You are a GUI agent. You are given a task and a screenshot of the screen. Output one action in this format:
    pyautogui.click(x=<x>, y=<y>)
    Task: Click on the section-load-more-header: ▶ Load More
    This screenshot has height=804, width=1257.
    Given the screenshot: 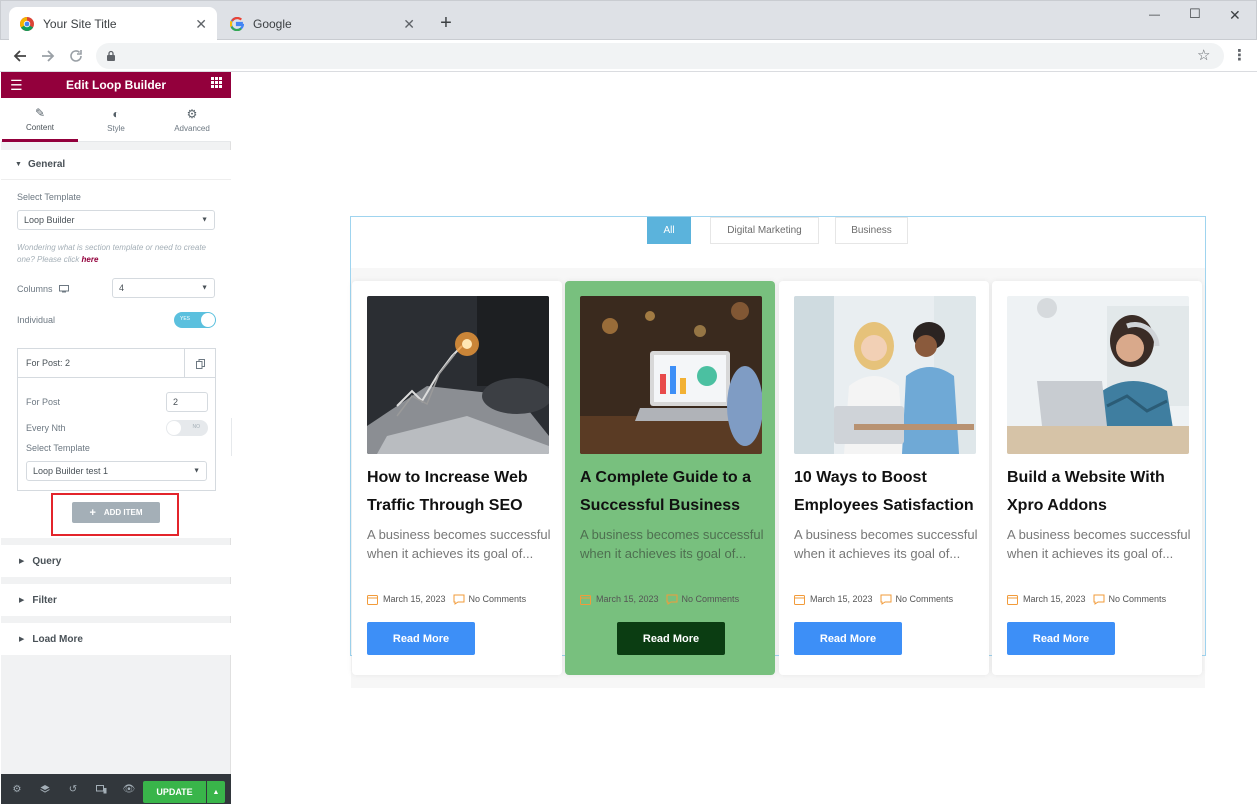 What is the action you would take?
    pyautogui.click(x=116, y=639)
    